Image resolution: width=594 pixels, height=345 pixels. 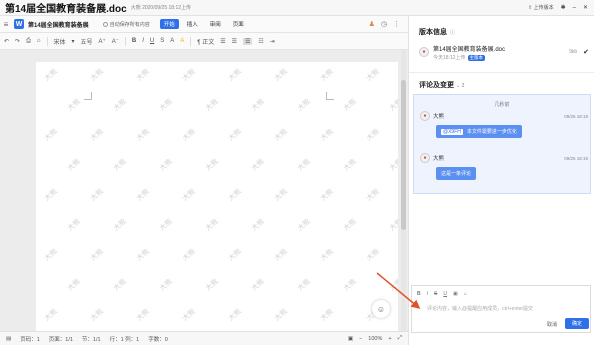 What do you see at coordinates (585, 7) in the screenshot?
I see `close-icon: ✕` at bounding box center [585, 7].